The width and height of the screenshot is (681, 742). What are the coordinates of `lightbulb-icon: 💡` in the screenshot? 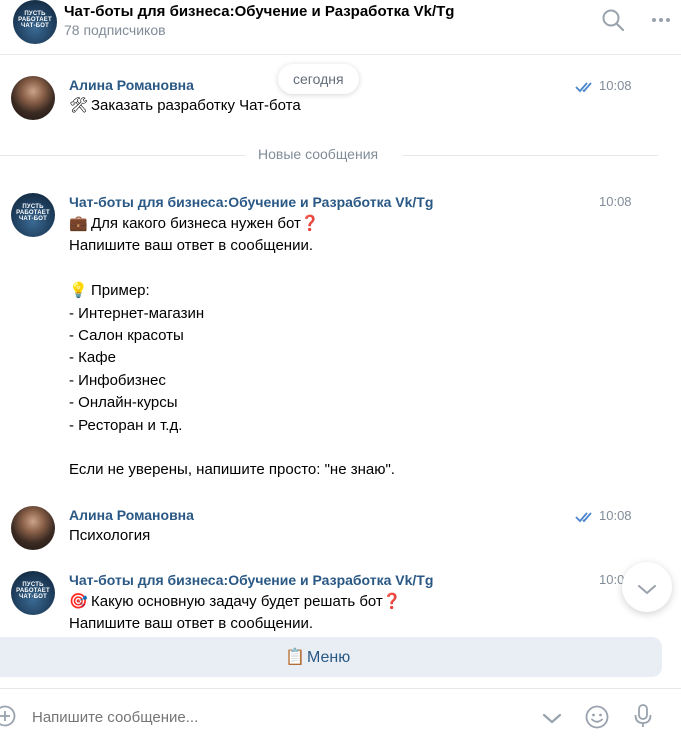 It's located at (78, 291).